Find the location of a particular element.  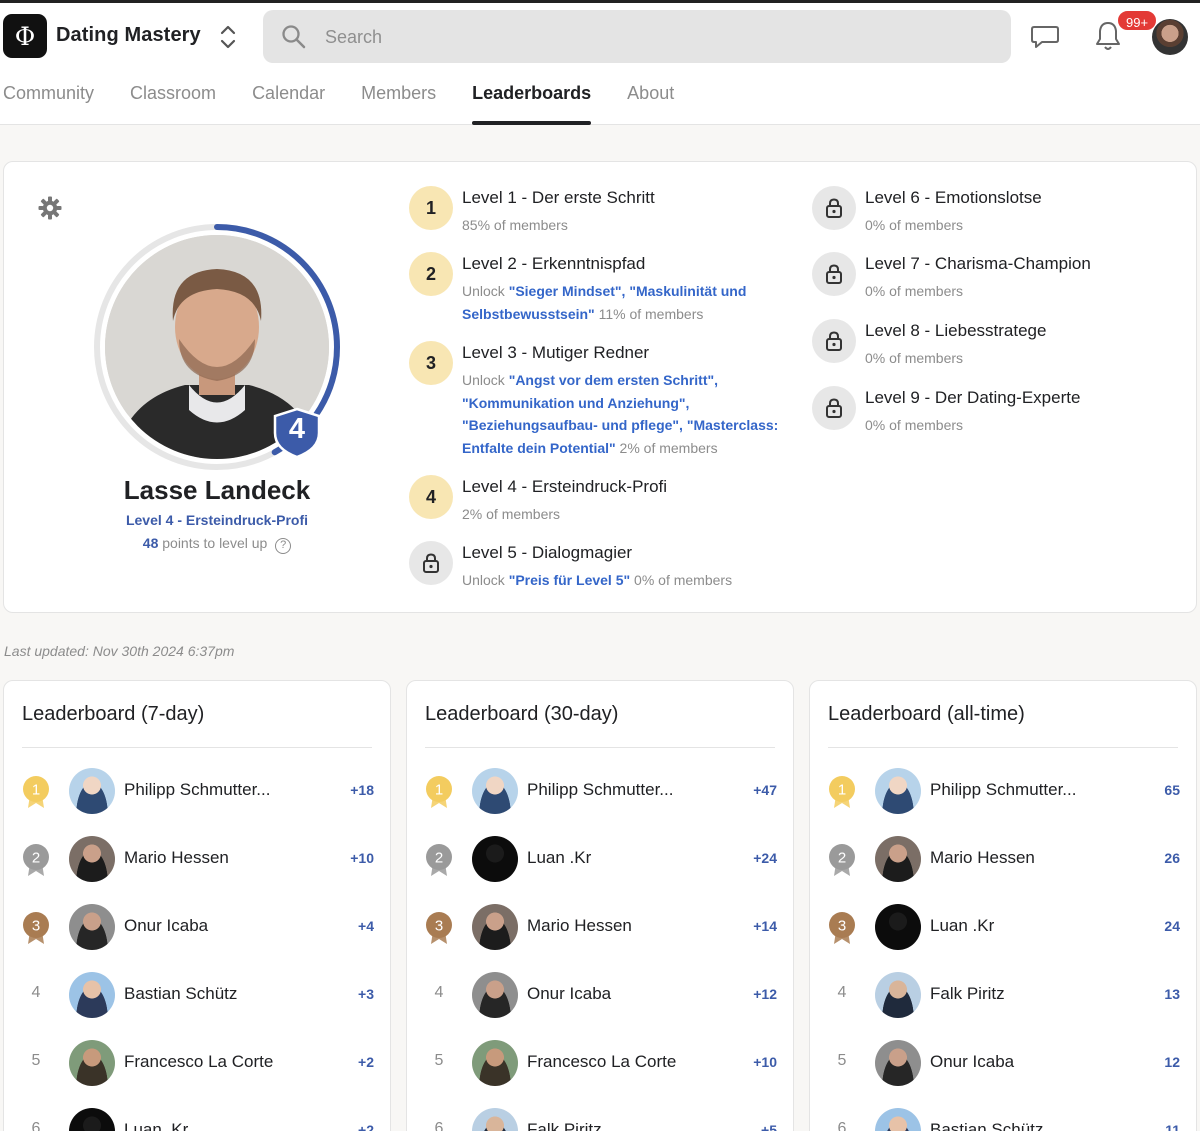

member-points: +18 is located at coordinates (362, 790).